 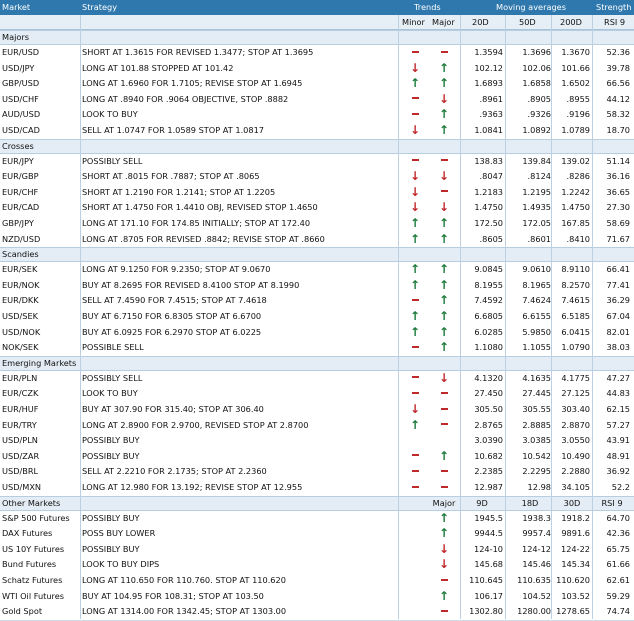 I want to click on ma-long-value: 1.2242, so click(x=575, y=191).